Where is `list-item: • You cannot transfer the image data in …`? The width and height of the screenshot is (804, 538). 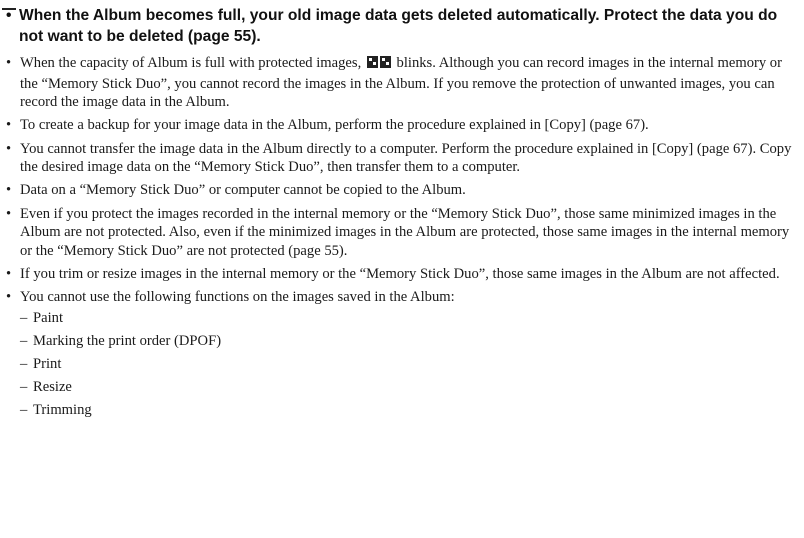 list-item: • You cannot transfer the image data in … is located at coordinates (404, 158).